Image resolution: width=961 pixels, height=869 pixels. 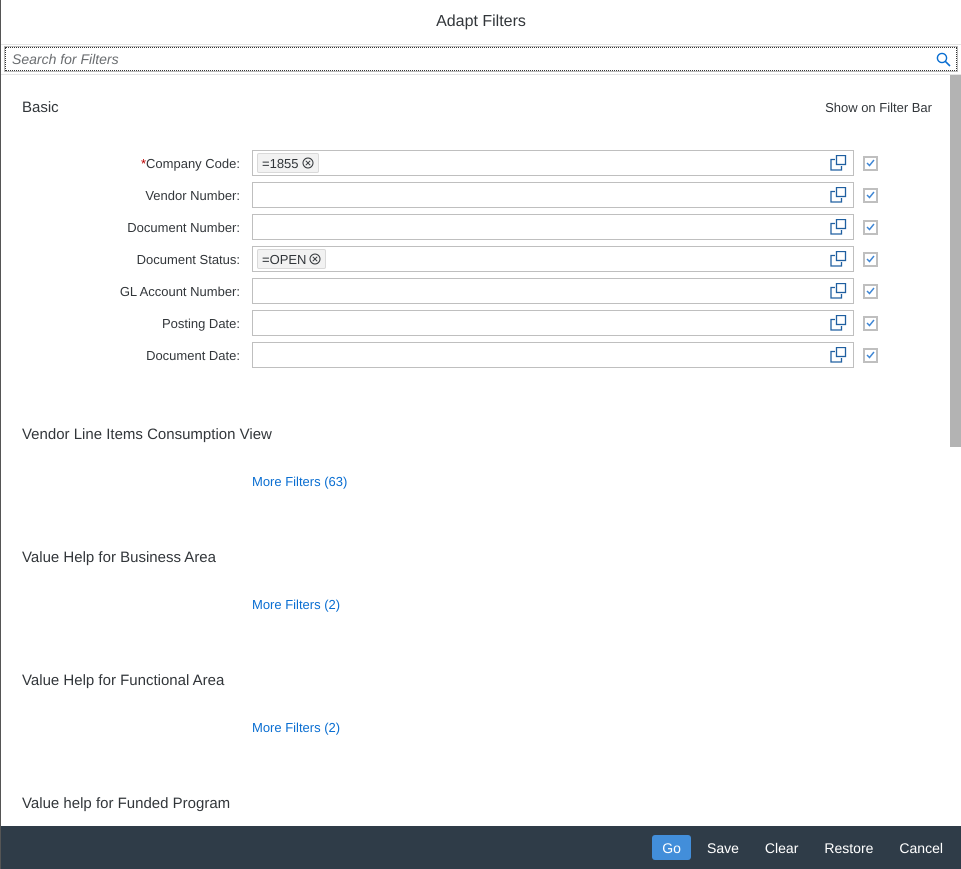 I want to click on dialog-title: Adapt Filters, so click(x=481, y=22).